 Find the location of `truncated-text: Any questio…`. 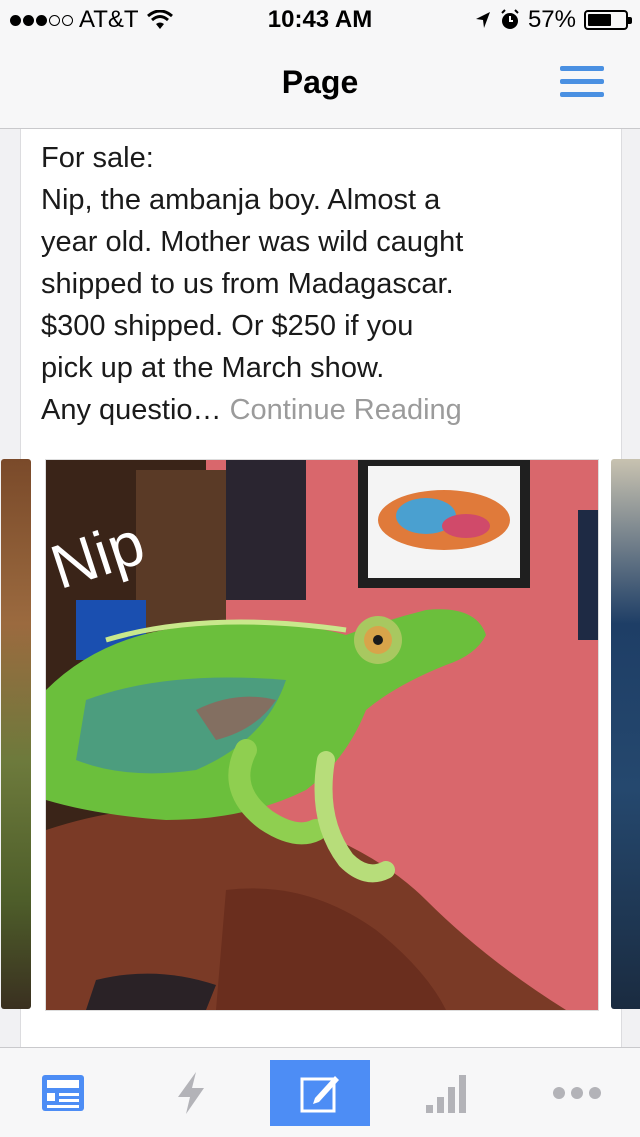

truncated-text: Any questio… is located at coordinates (131, 410).